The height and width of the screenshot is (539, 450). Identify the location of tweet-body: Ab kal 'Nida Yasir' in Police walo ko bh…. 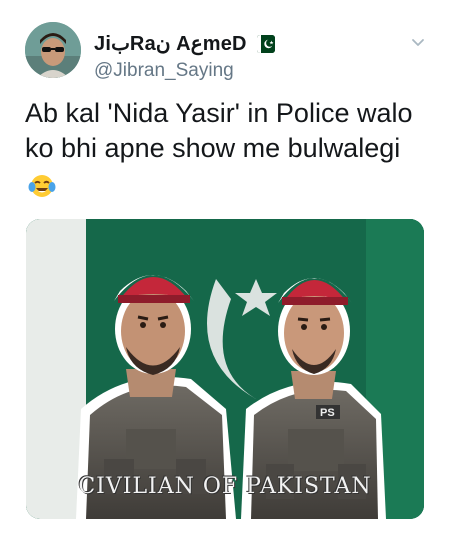
(219, 130).